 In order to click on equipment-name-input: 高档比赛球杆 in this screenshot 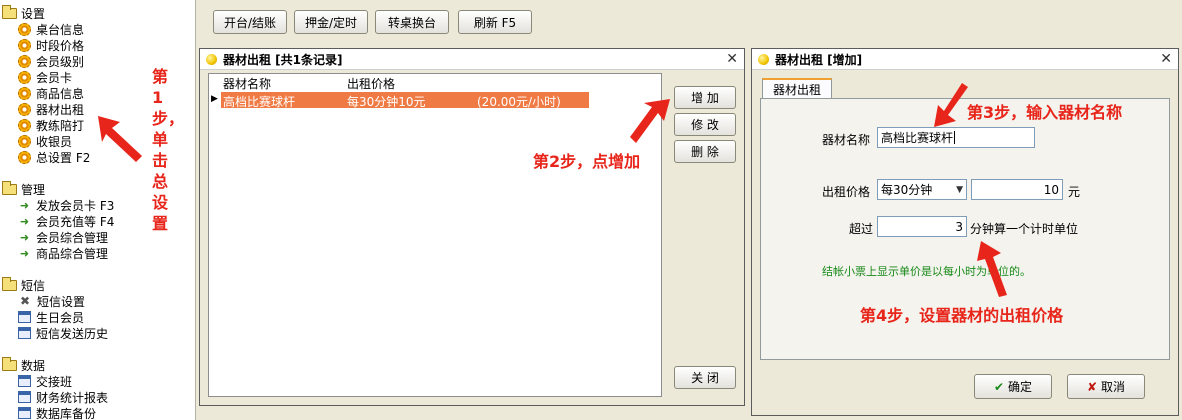, I will do `click(956, 137)`.